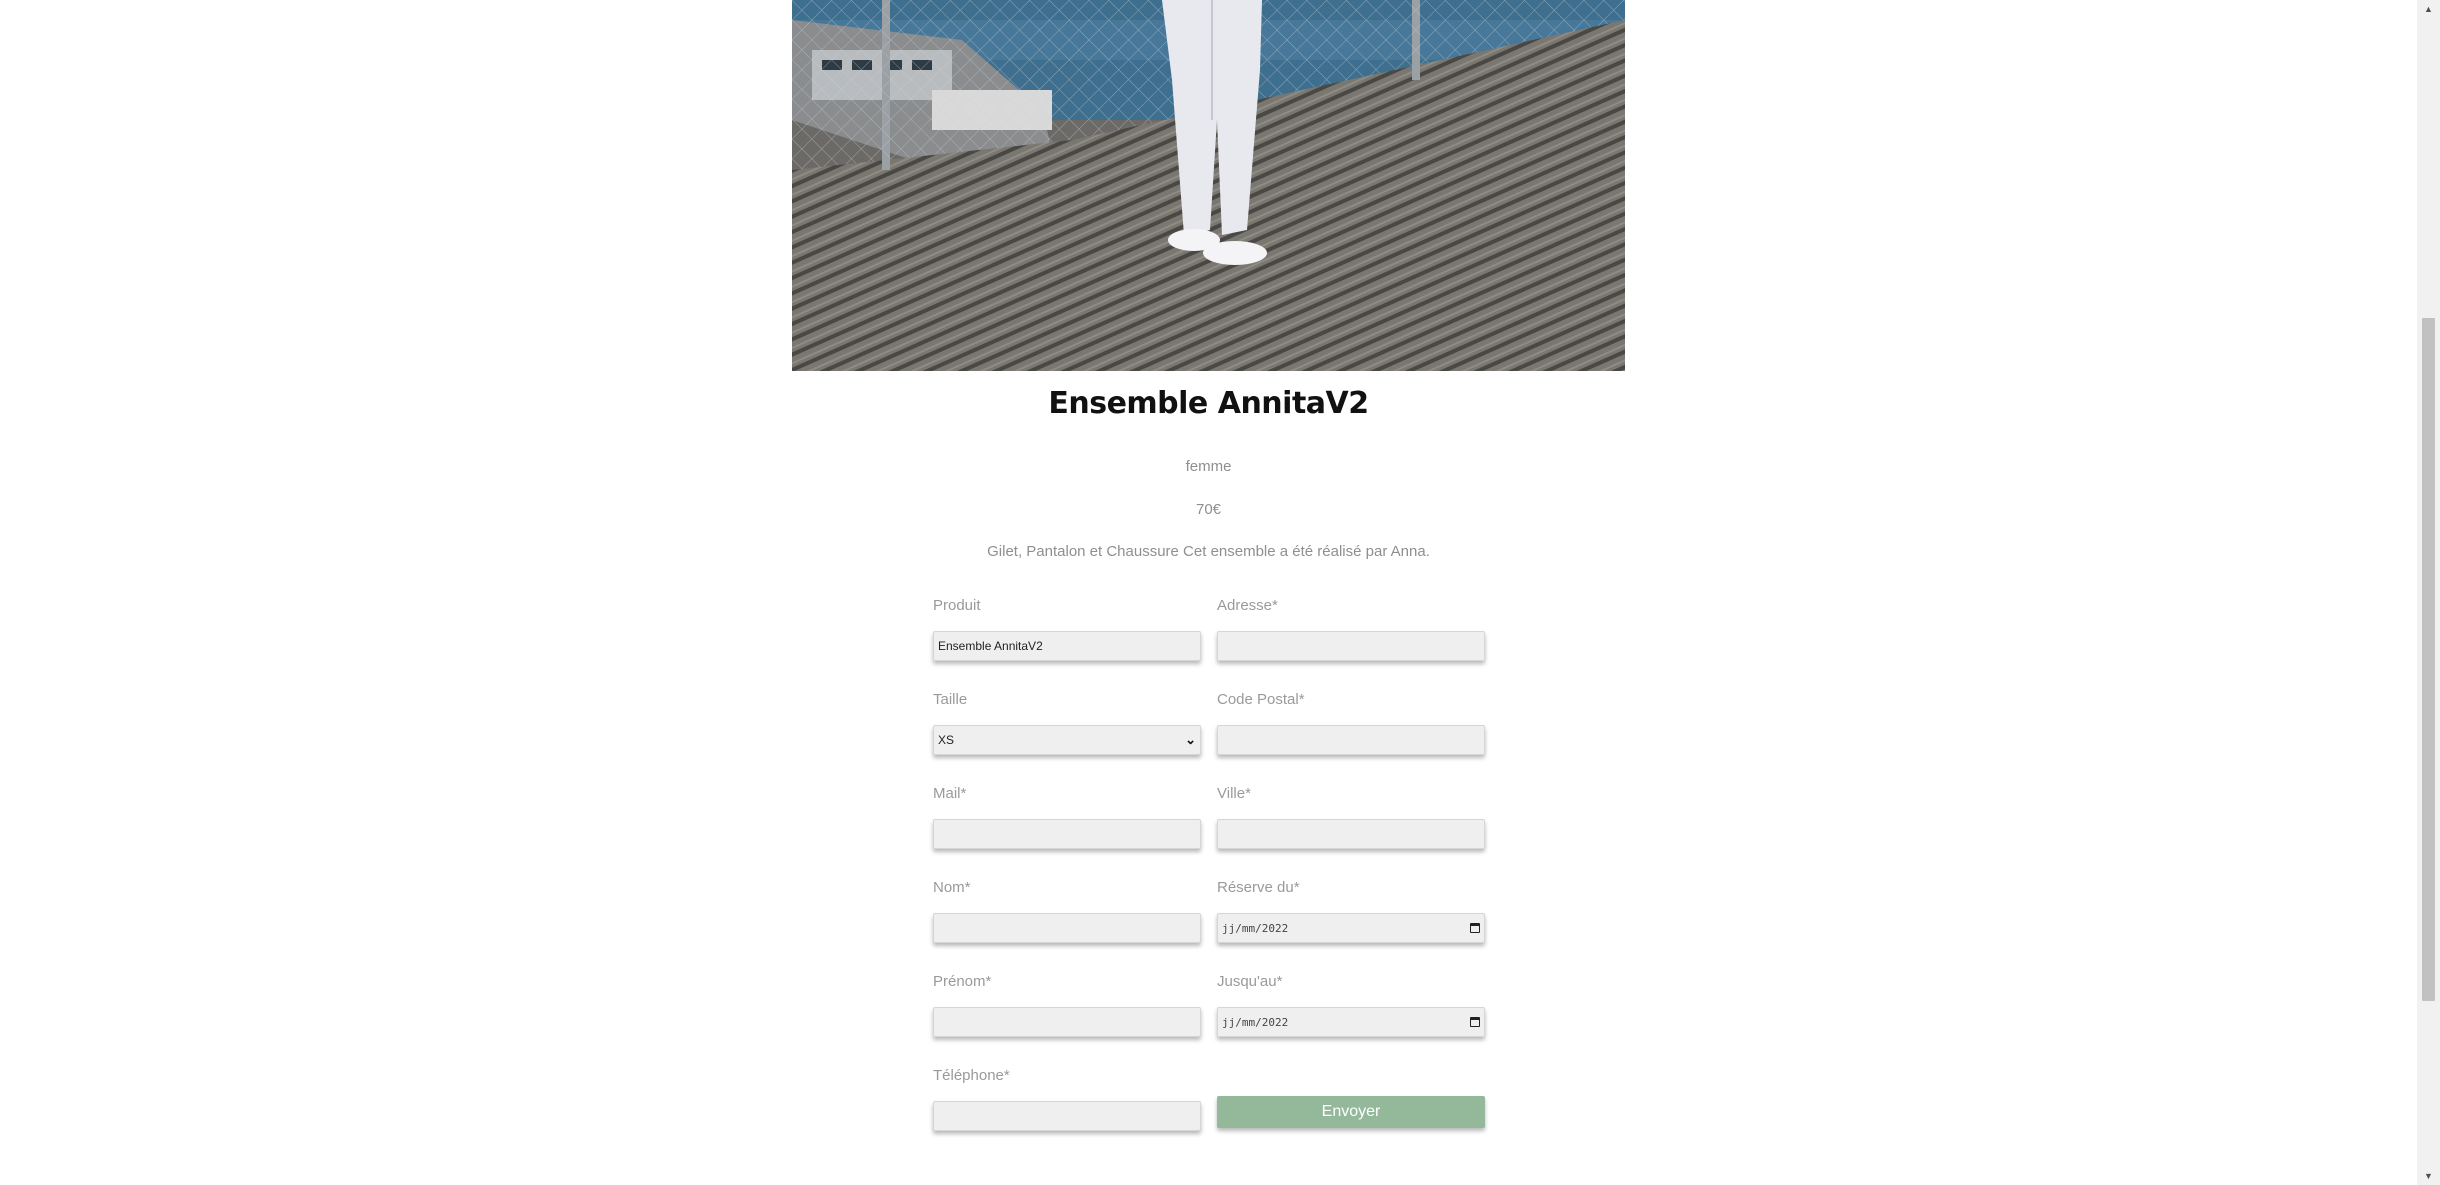 Image resolution: width=2440 pixels, height=1185 pixels. What do you see at coordinates (1247, 605) in the screenshot?
I see `adresse-label: Adresse*` at bounding box center [1247, 605].